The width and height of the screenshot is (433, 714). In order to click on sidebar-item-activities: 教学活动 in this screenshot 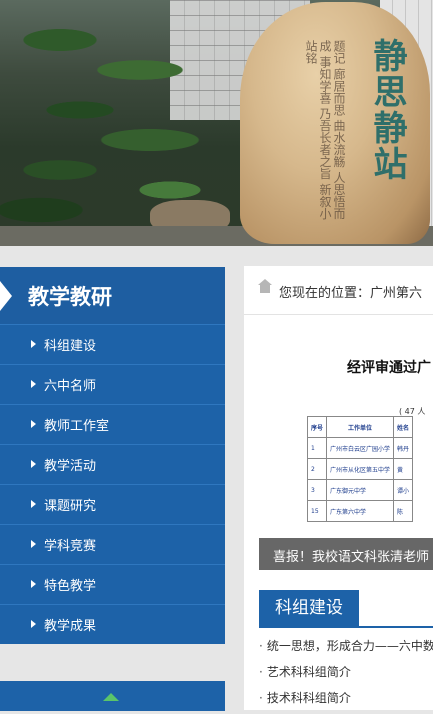, I will do `click(112, 464)`.